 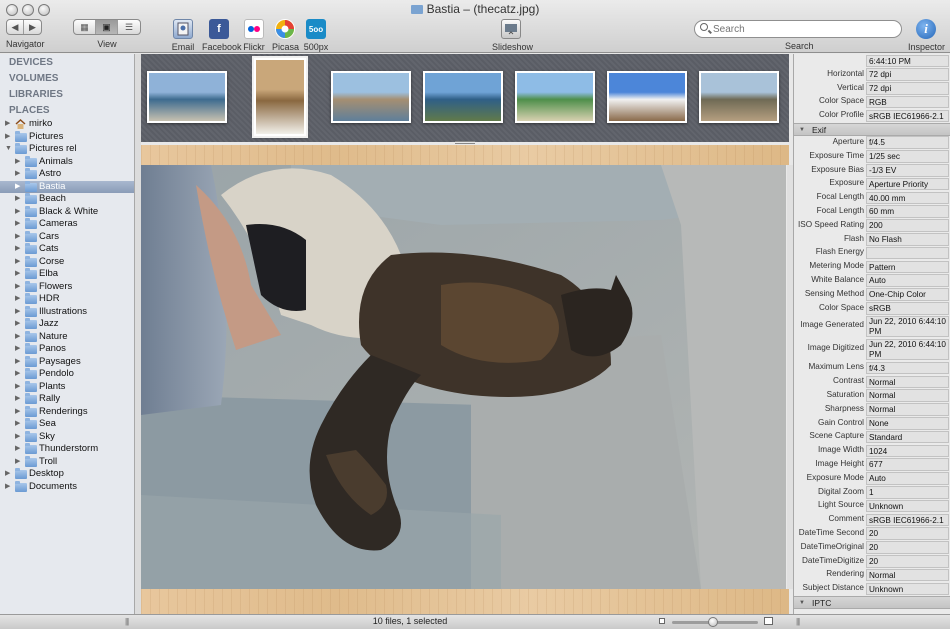 What do you see at coordinates (67, 78) in the screenshot?
I see `sidebar-section-volumes: VOLUMES` at bounding box center [67, 78].